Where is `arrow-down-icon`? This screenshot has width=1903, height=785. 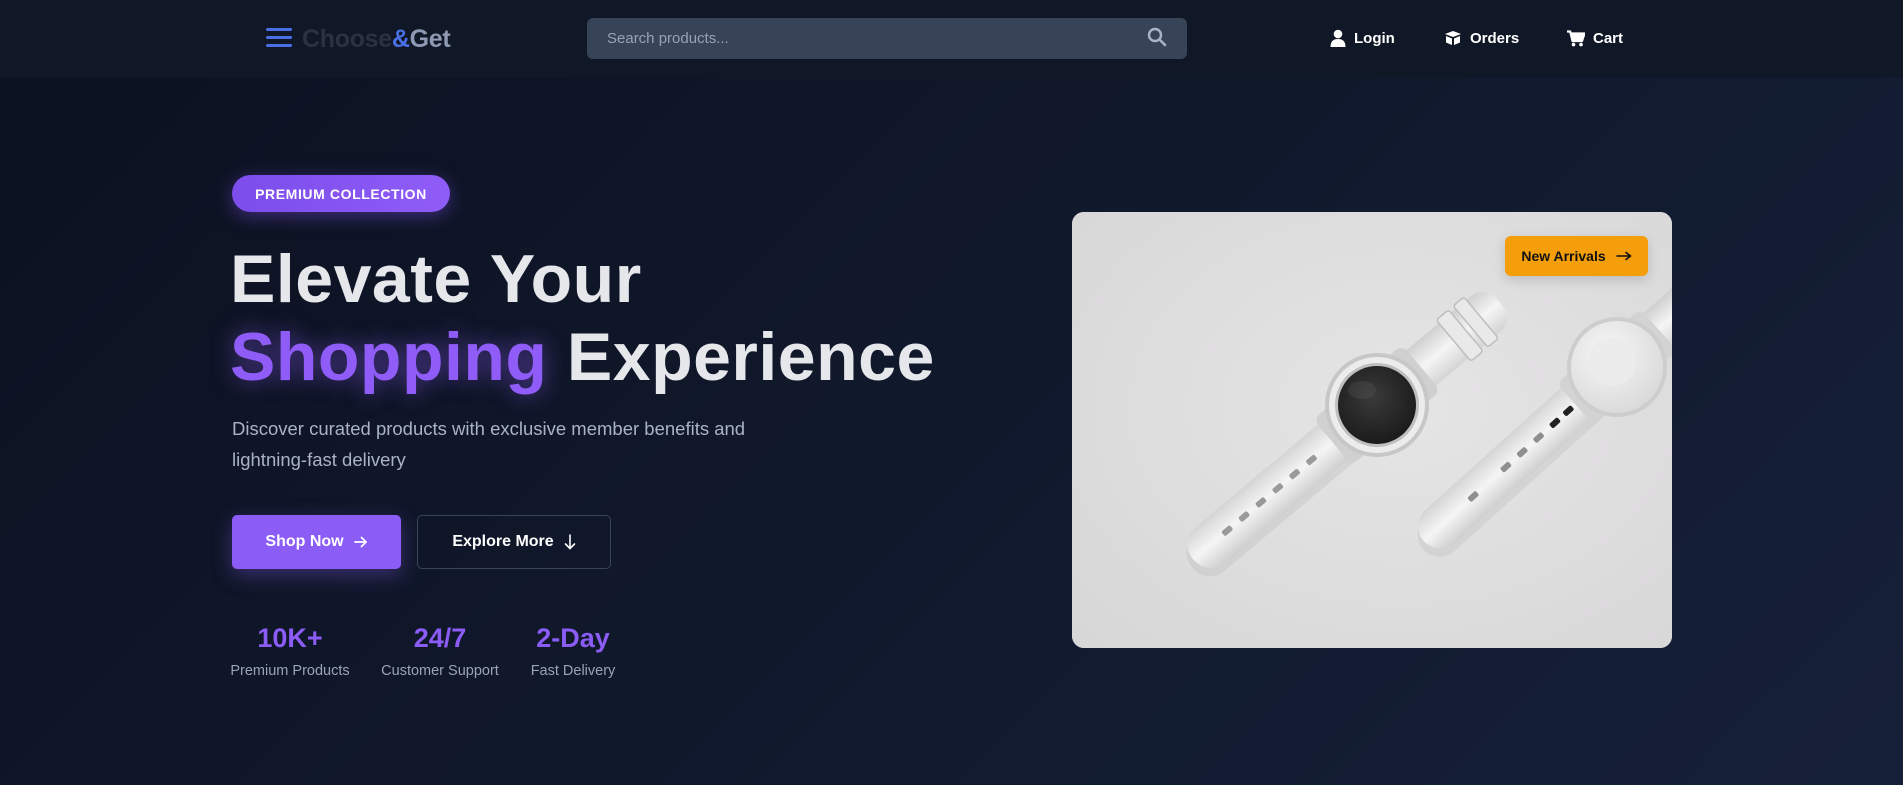 arrow-down-icon is located at coordinates (569, 542).